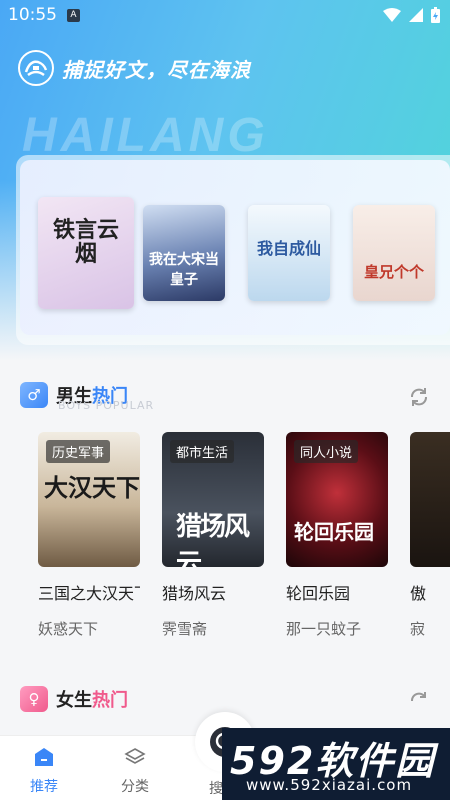  I want to click on boys-section-subtitle: BOYS POPULAR, so click(106, 405).